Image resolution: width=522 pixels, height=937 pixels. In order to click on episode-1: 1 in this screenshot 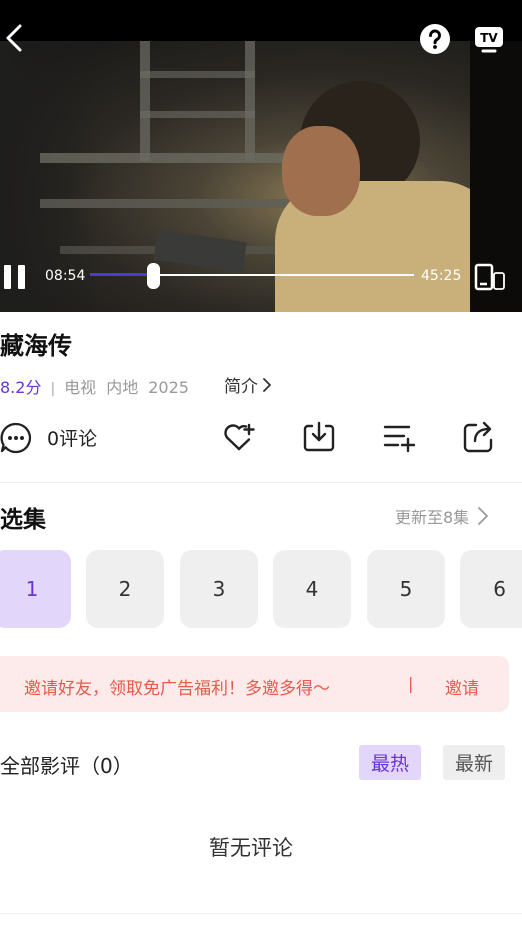, I will do `click(35, 589)`.